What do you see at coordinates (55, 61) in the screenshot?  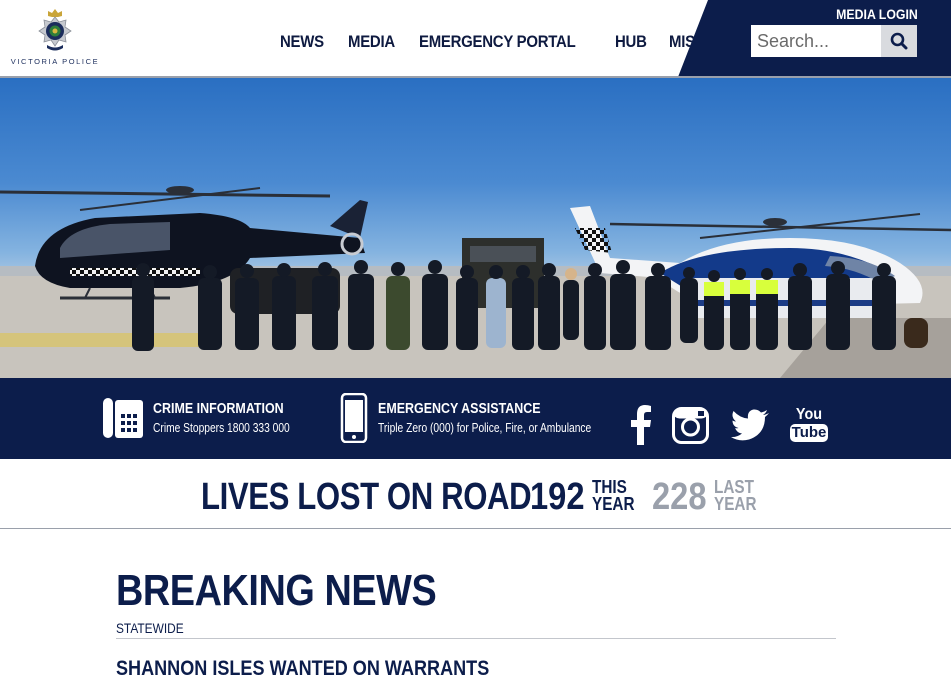 I see `logo-text: VICTORIA POLICE` at bounding box center [55, 61].